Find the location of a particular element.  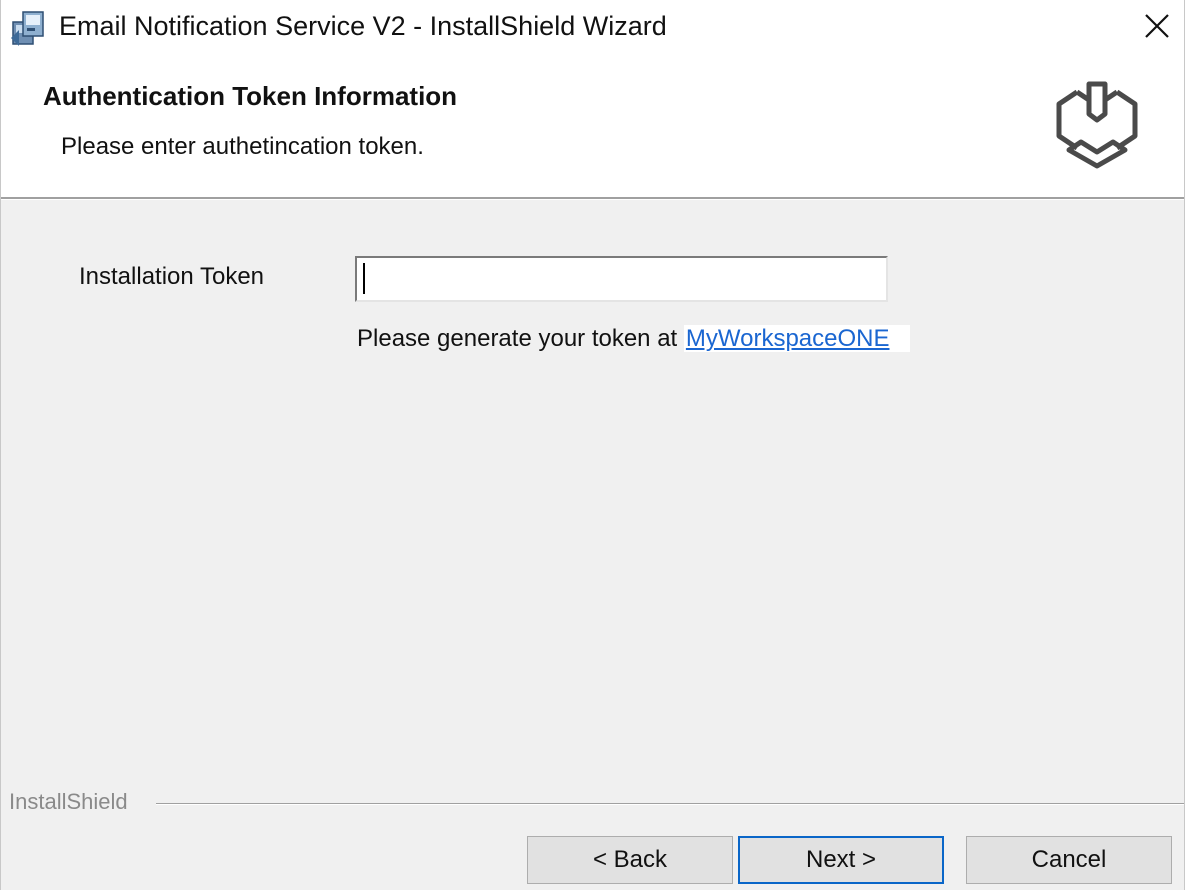

page-title: Authentication Token Information is located at coordinates (250, 96).